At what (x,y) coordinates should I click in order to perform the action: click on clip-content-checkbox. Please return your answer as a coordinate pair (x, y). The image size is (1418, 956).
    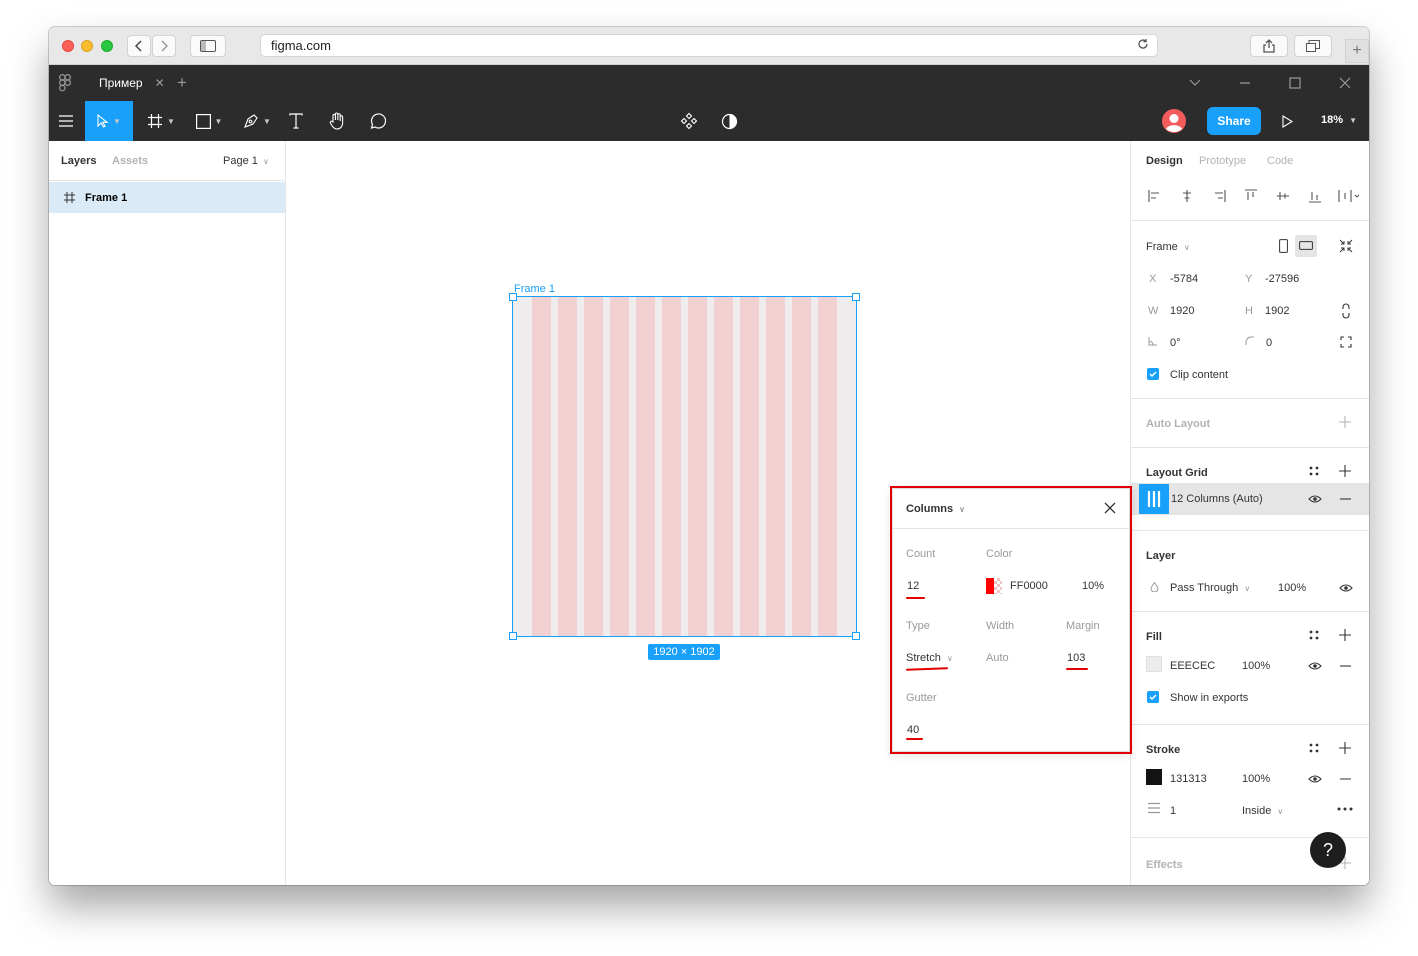
    Looking at the image, I should click on (1153, 374).